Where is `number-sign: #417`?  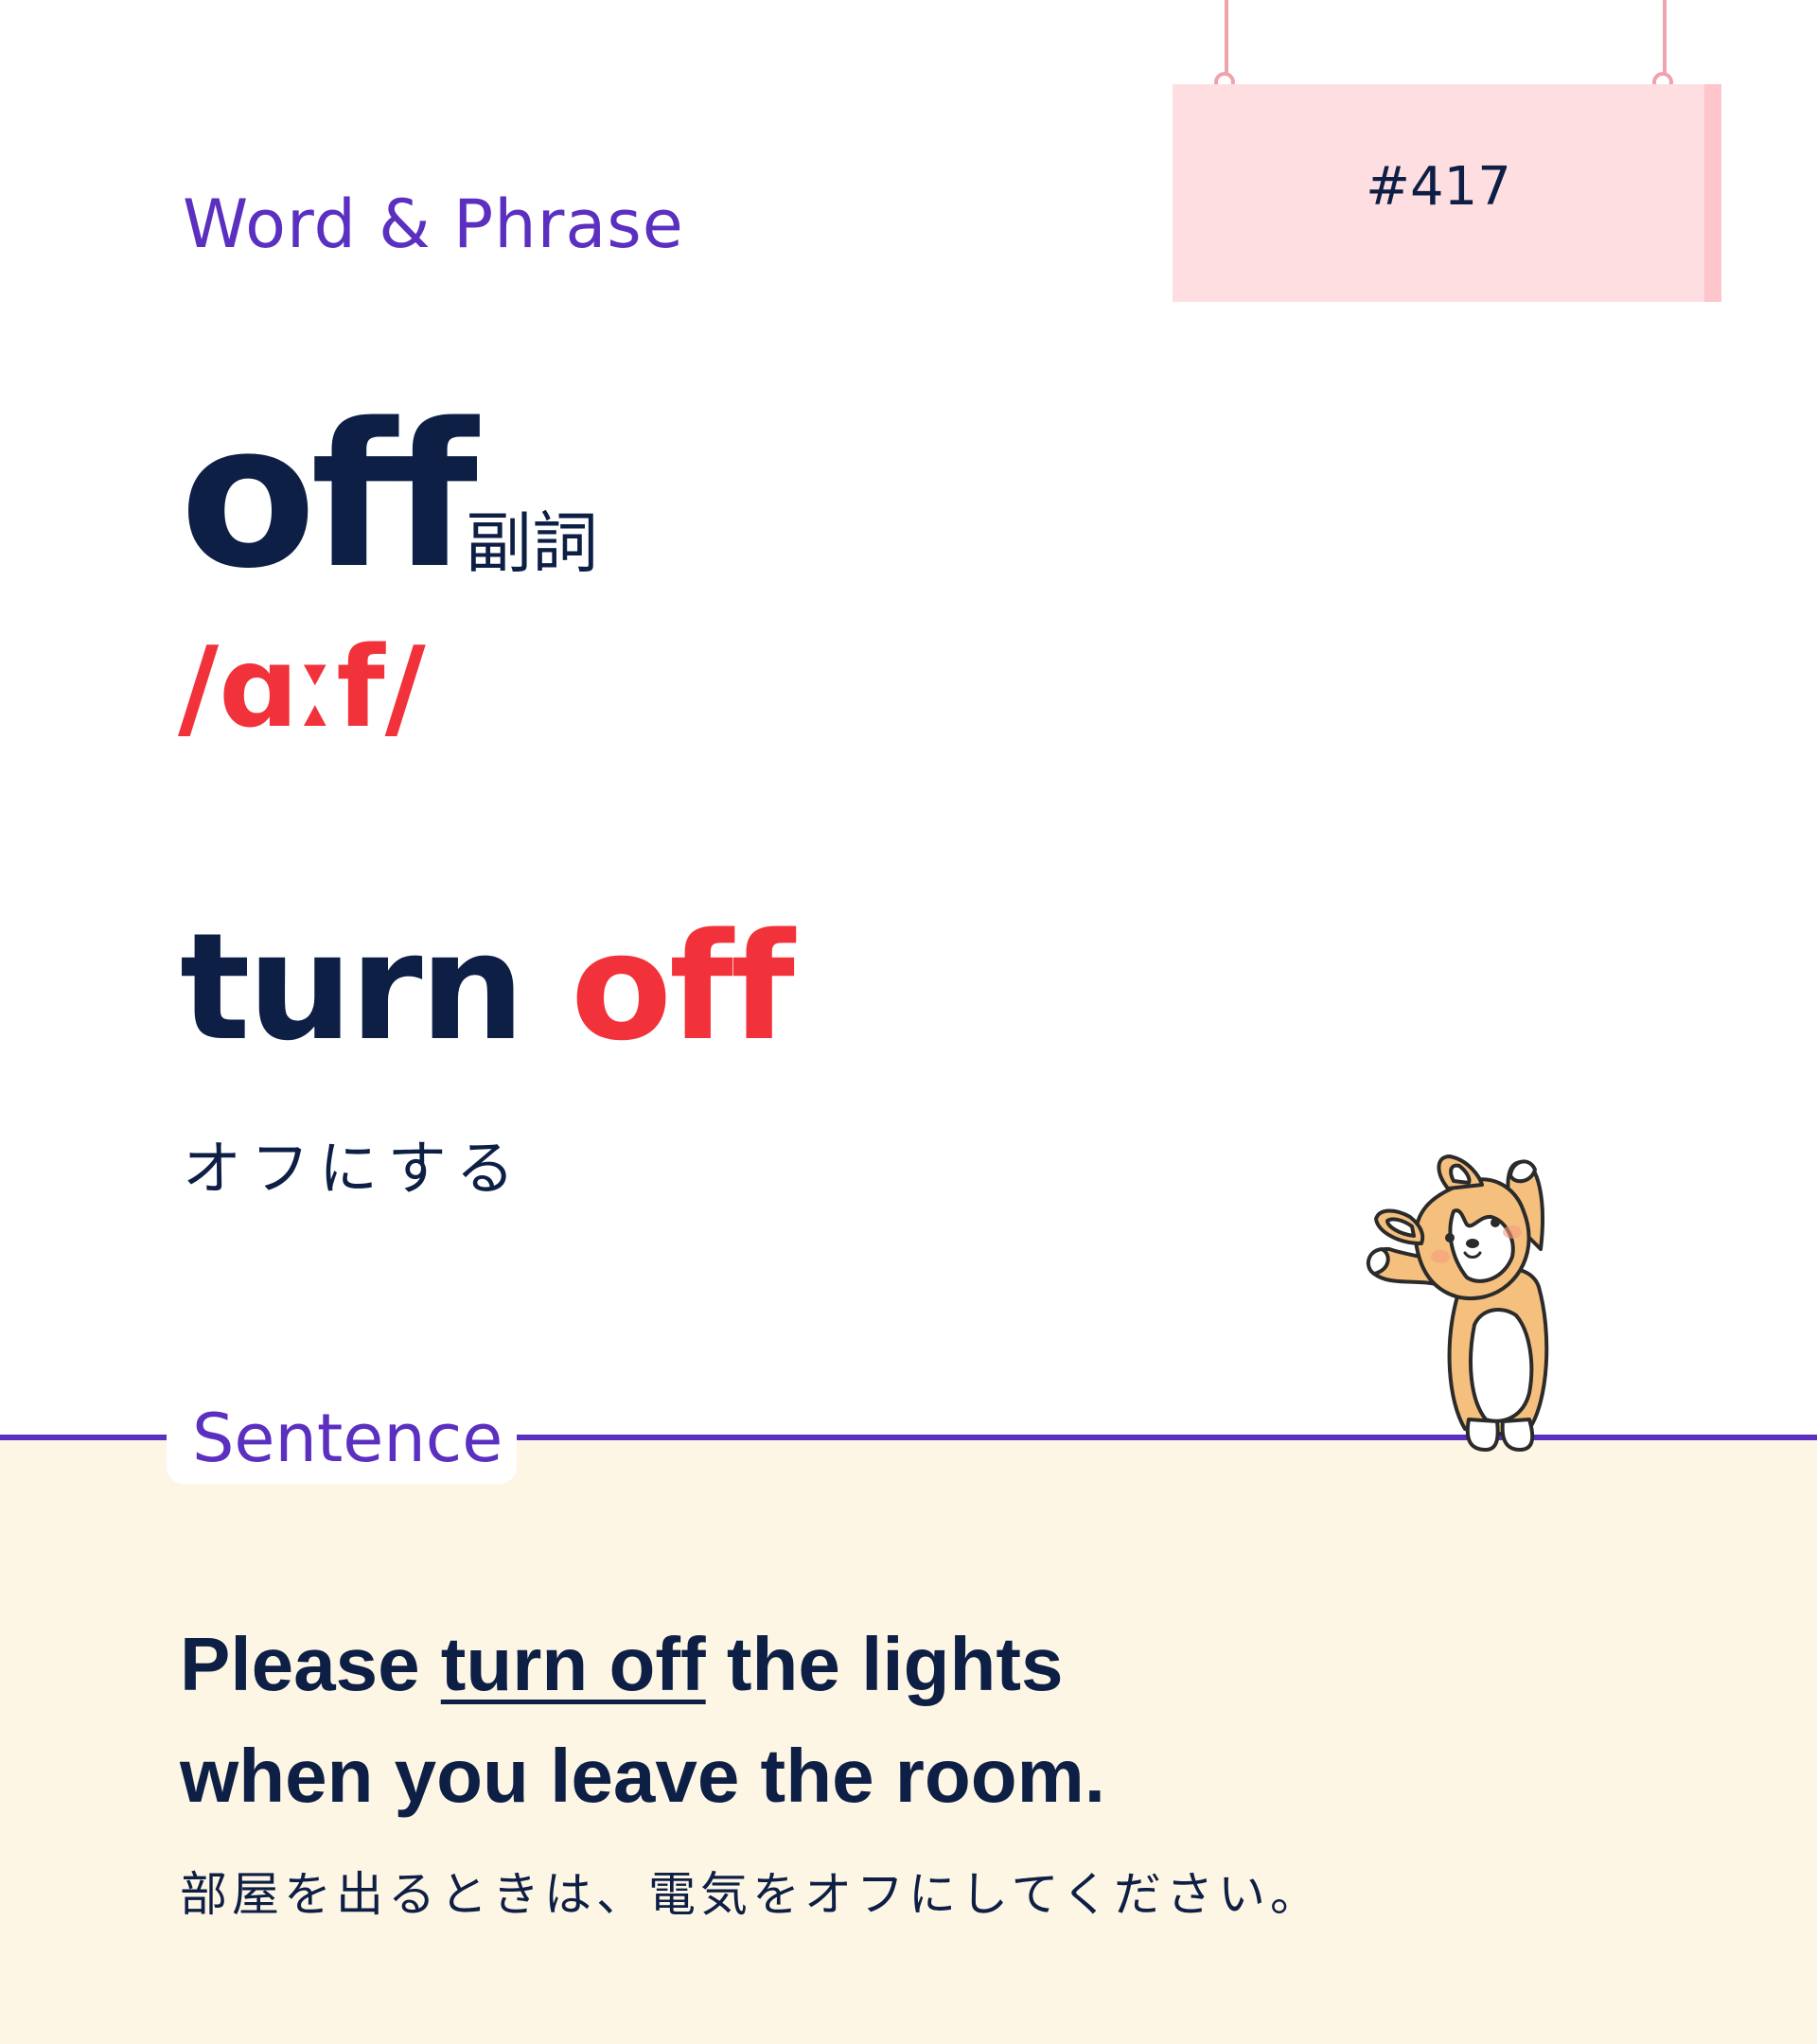
number-sign: #417 is located at coordinates (1447, 193).